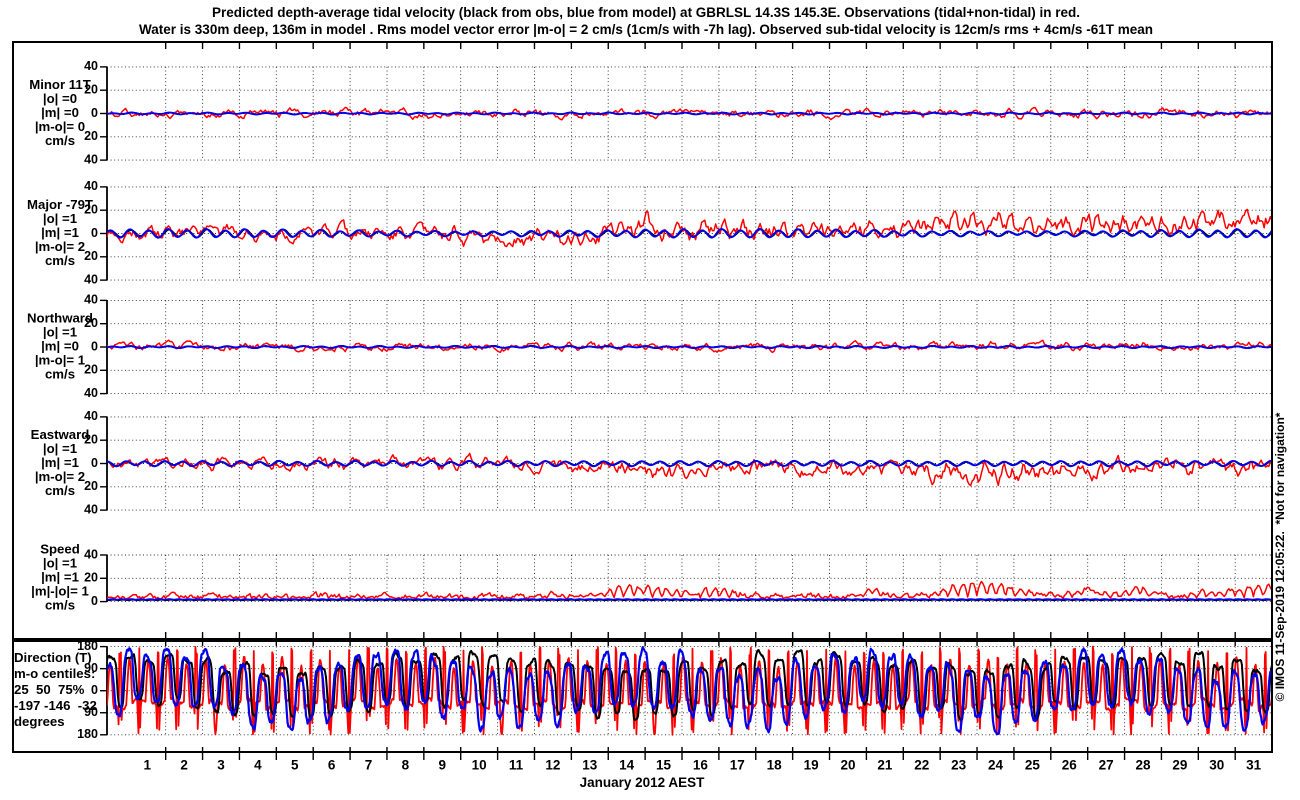 This screenshot has width=1300, height=800. I want to click on day-label-13: 13, so click(590, 765).